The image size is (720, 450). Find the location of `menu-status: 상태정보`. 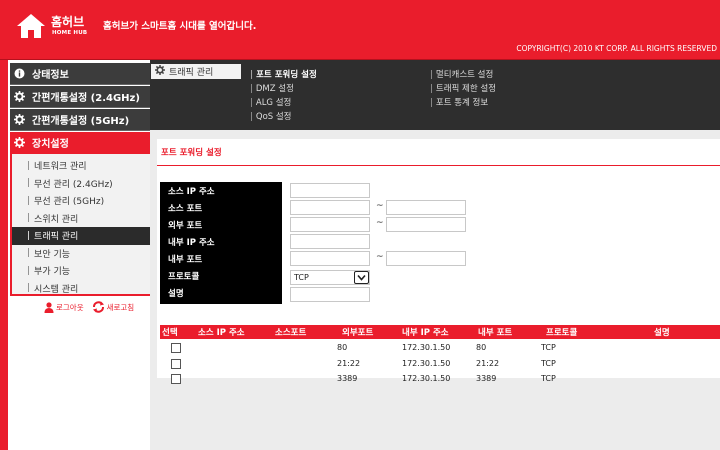

menu-status: 상태정보 is located at coordinates (82, 74).